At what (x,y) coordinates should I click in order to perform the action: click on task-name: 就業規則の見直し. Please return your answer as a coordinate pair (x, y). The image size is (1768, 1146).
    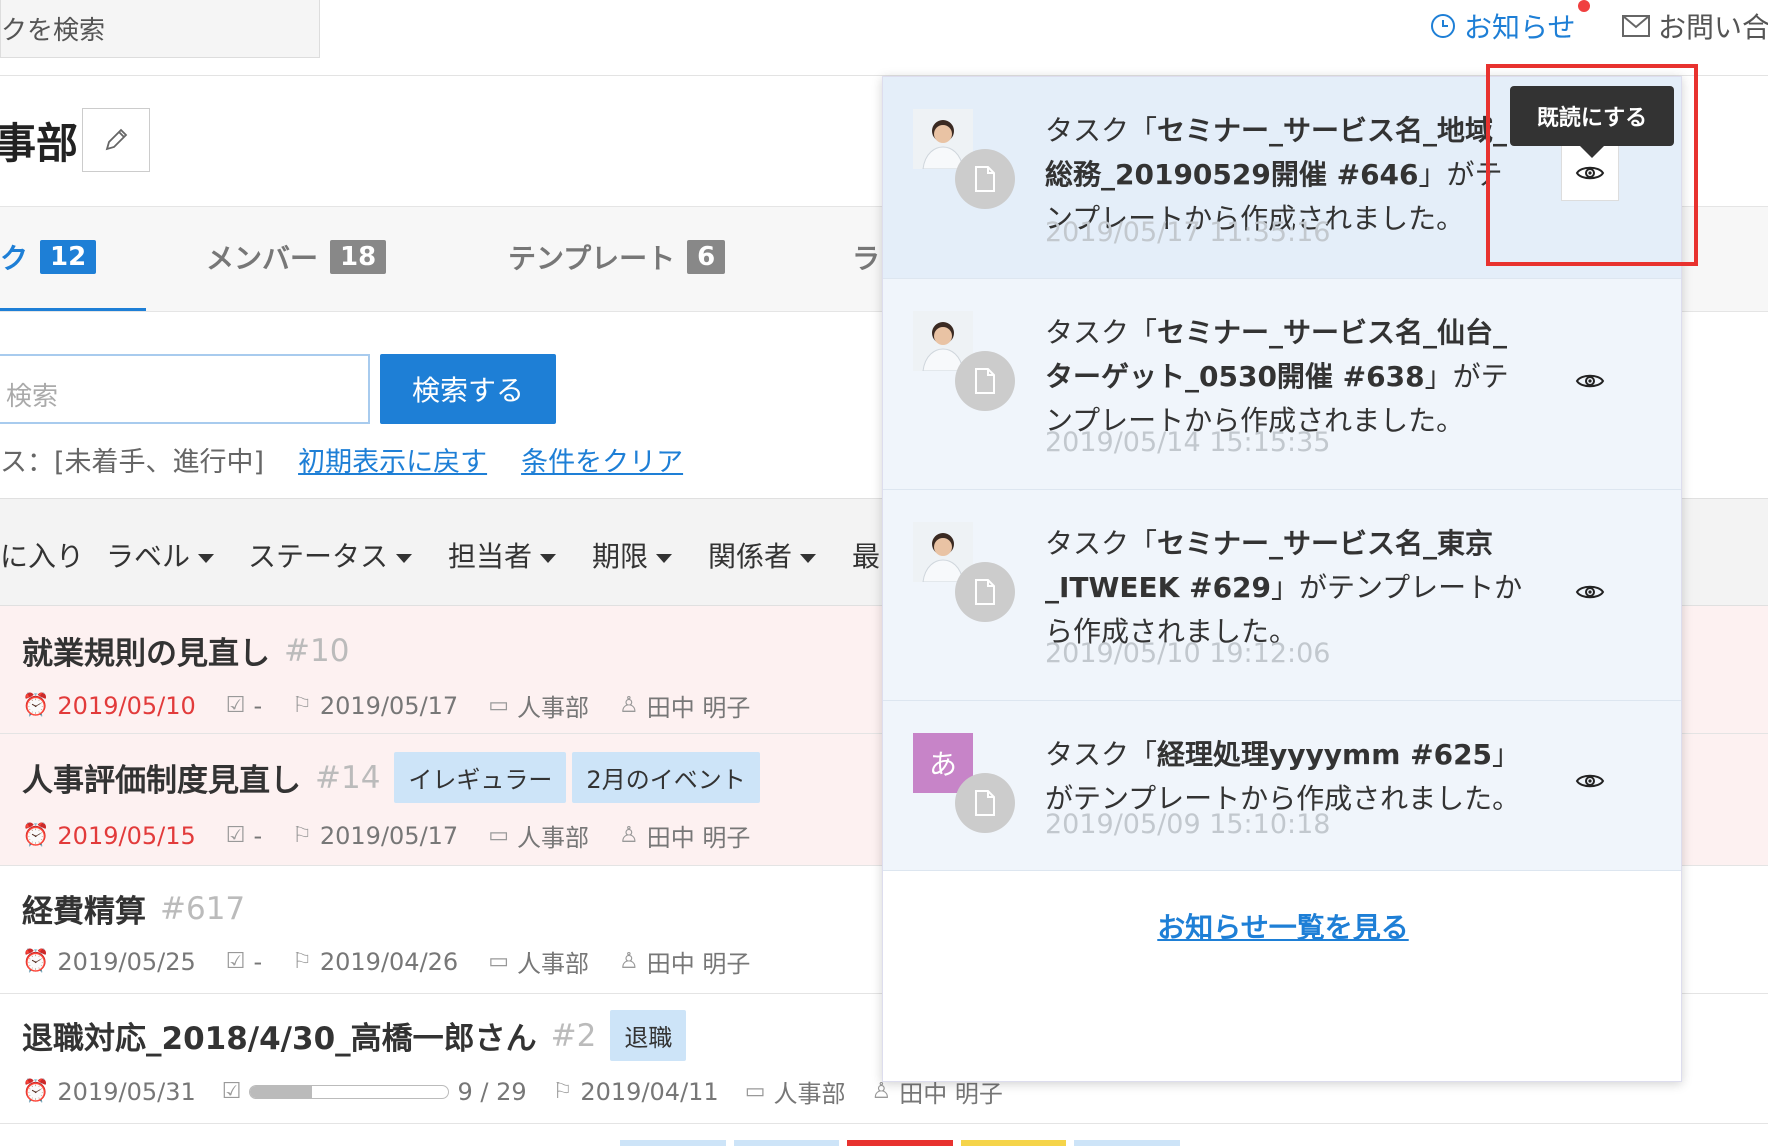
    Looking at the image, I should click on (146, 654).